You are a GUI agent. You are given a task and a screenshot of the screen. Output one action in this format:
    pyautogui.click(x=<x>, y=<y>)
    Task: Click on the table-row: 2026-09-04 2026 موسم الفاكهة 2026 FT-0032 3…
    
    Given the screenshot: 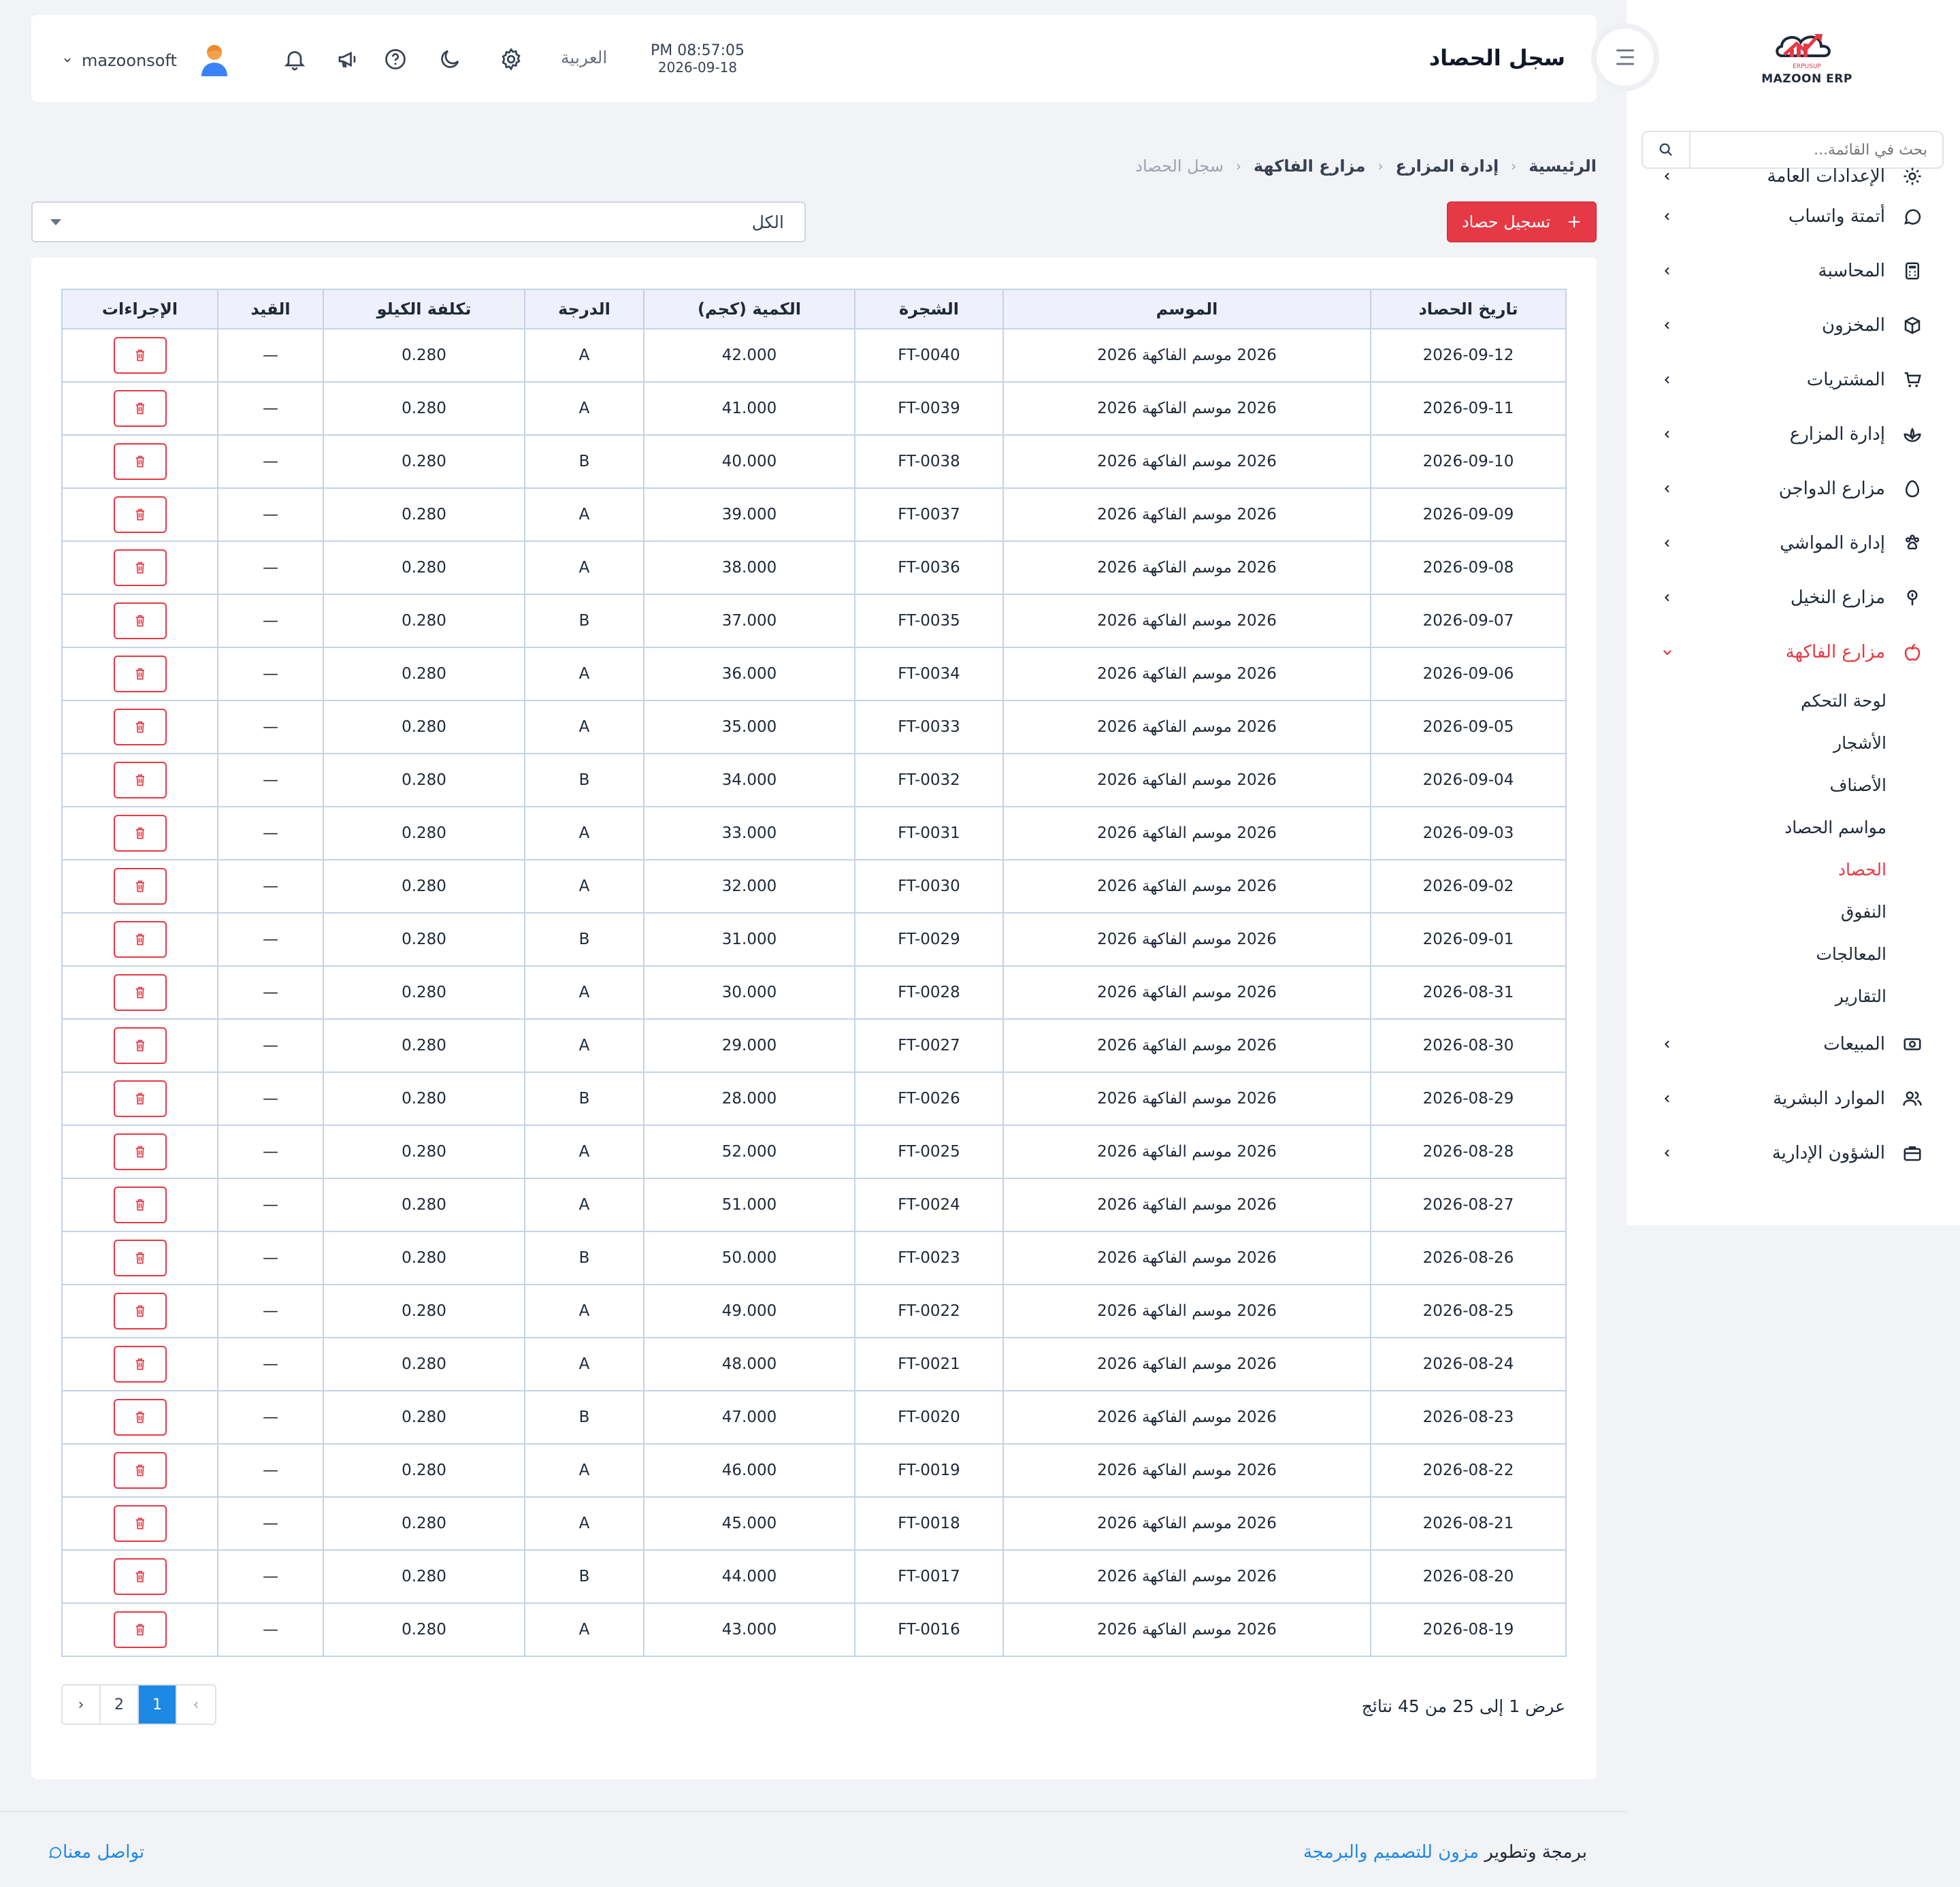 What is the action you would take?
    pyautogui.click(x=814, y=780)
    